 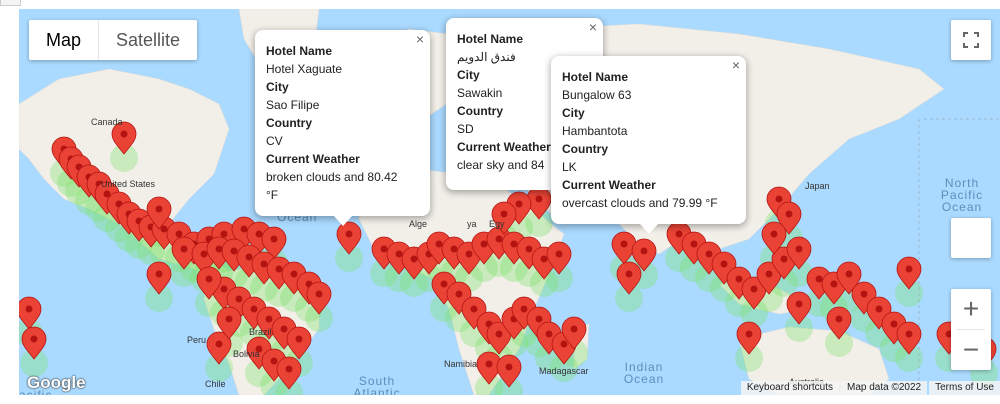 What do you see at coordinates (971, 309) in the screenshot?
I see `zoom-in-button: +` at bounding box center [971, 309].